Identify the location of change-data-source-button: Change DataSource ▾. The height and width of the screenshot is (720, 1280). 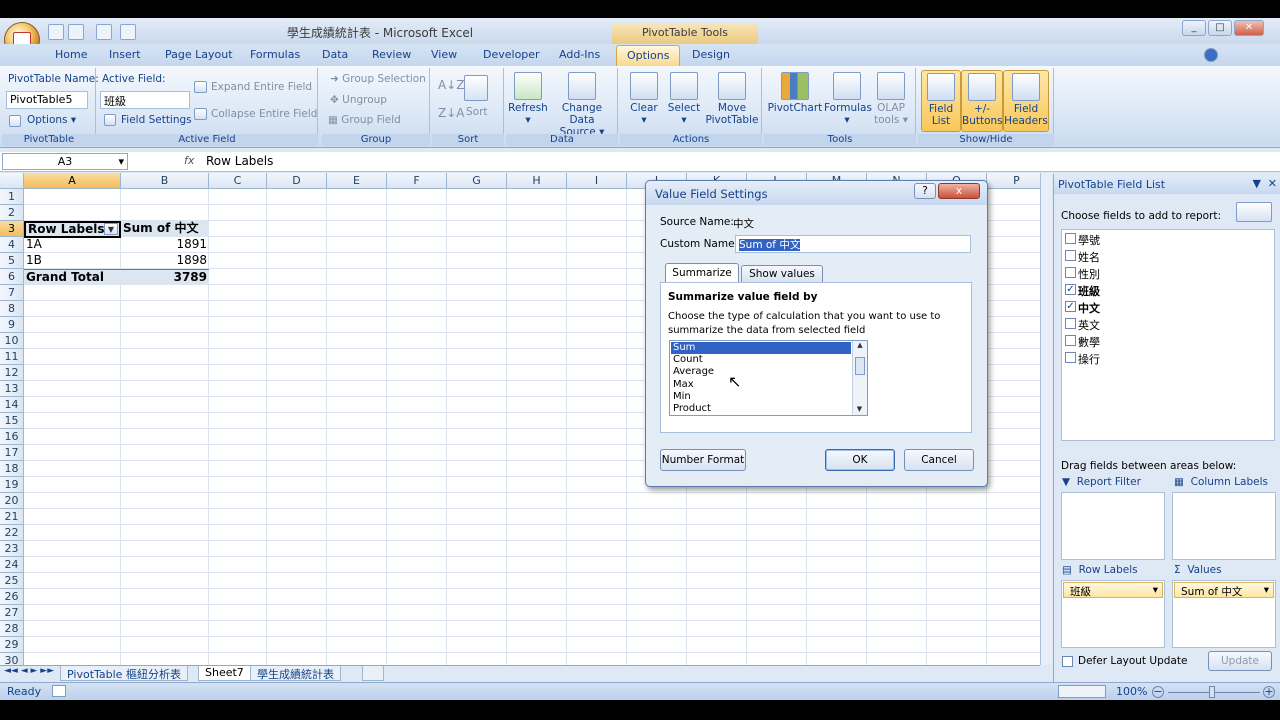
(582, 104).